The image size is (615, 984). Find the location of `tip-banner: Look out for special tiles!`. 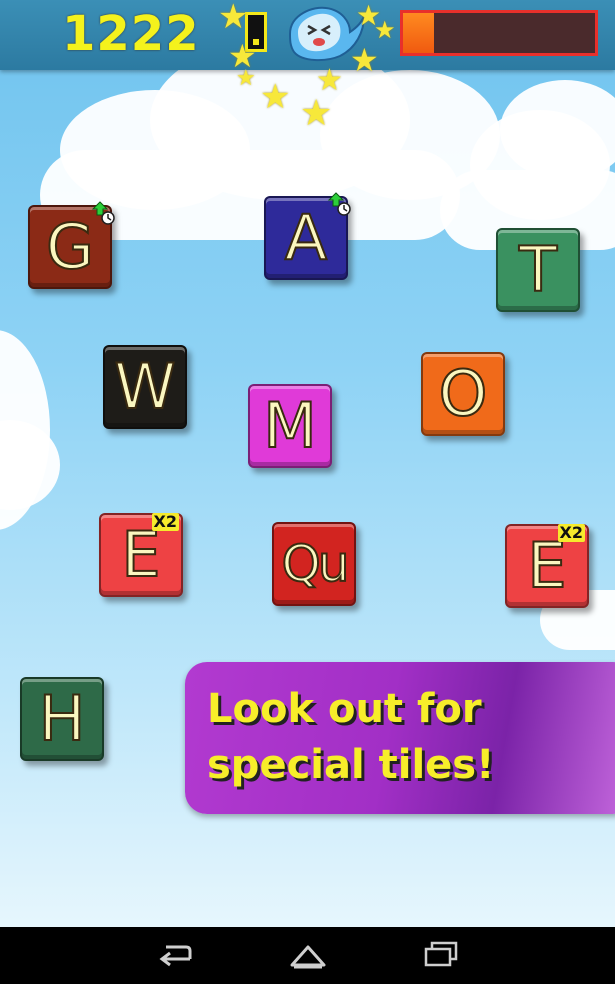

tip-banner: Look out for special tiles! is located at coordinates (400, 738).